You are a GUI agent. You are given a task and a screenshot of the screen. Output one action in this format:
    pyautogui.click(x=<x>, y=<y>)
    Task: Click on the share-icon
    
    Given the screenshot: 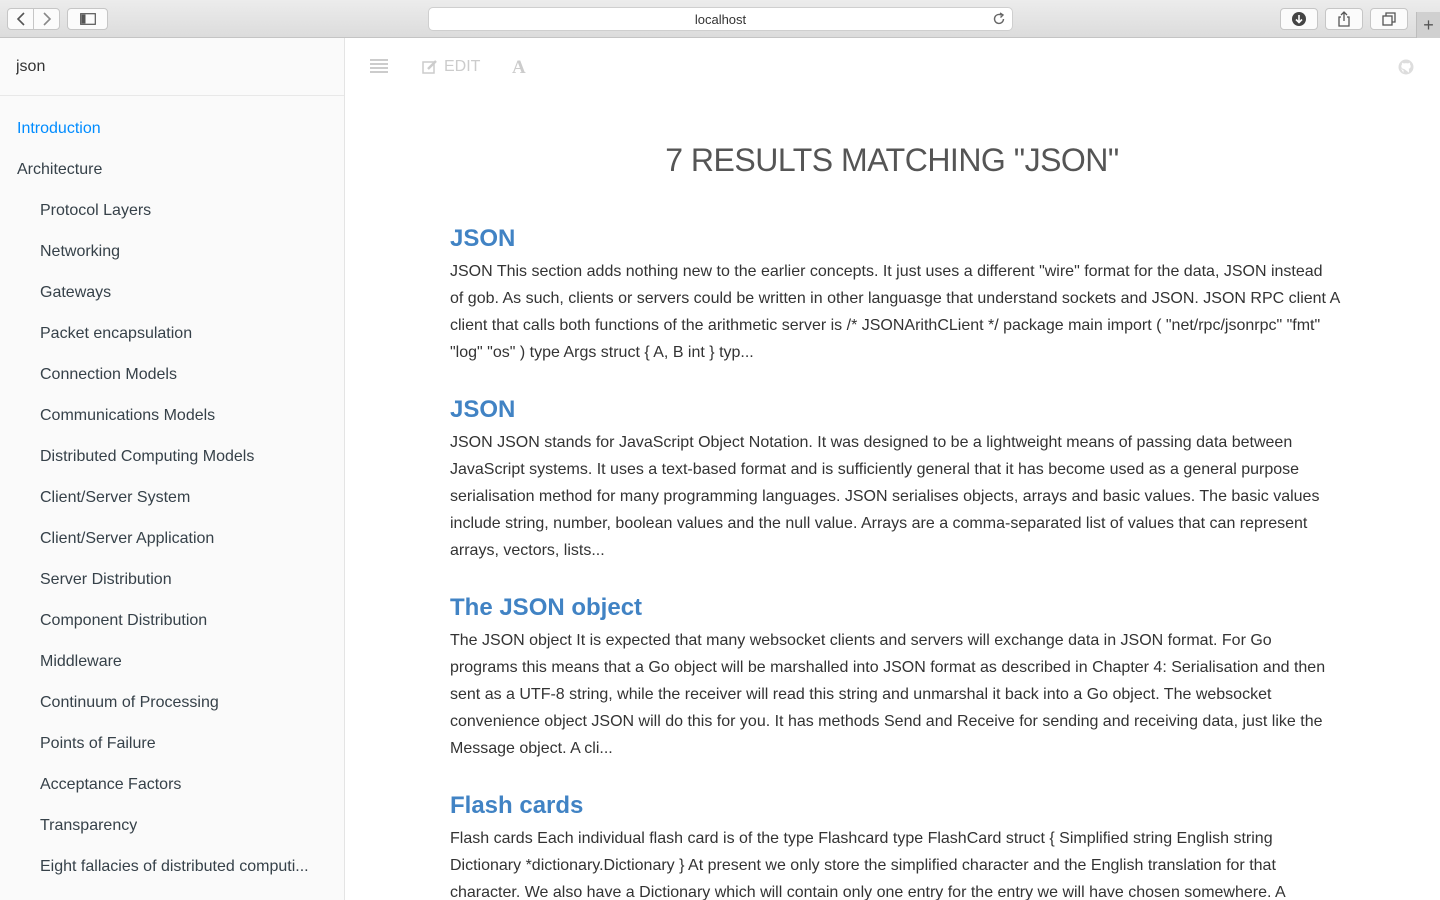 What is the action you would take?
    pyautogui.click(x=1344, y=19)
    